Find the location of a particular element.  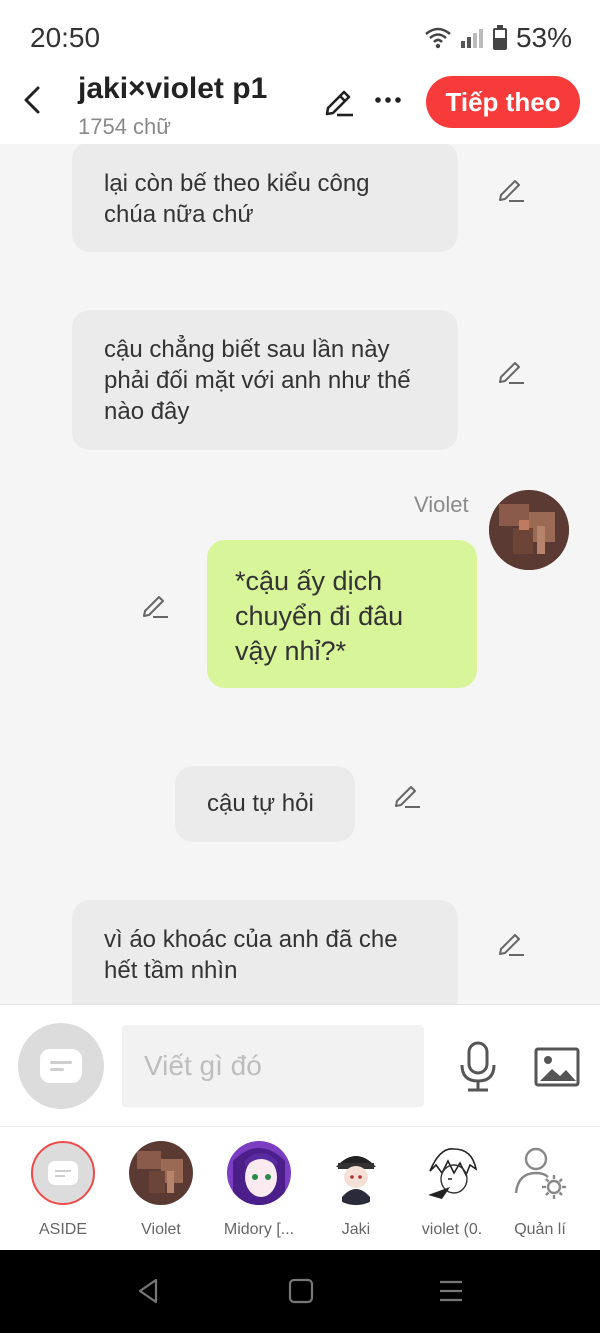

message-input is located at coordinates (273, 1066).